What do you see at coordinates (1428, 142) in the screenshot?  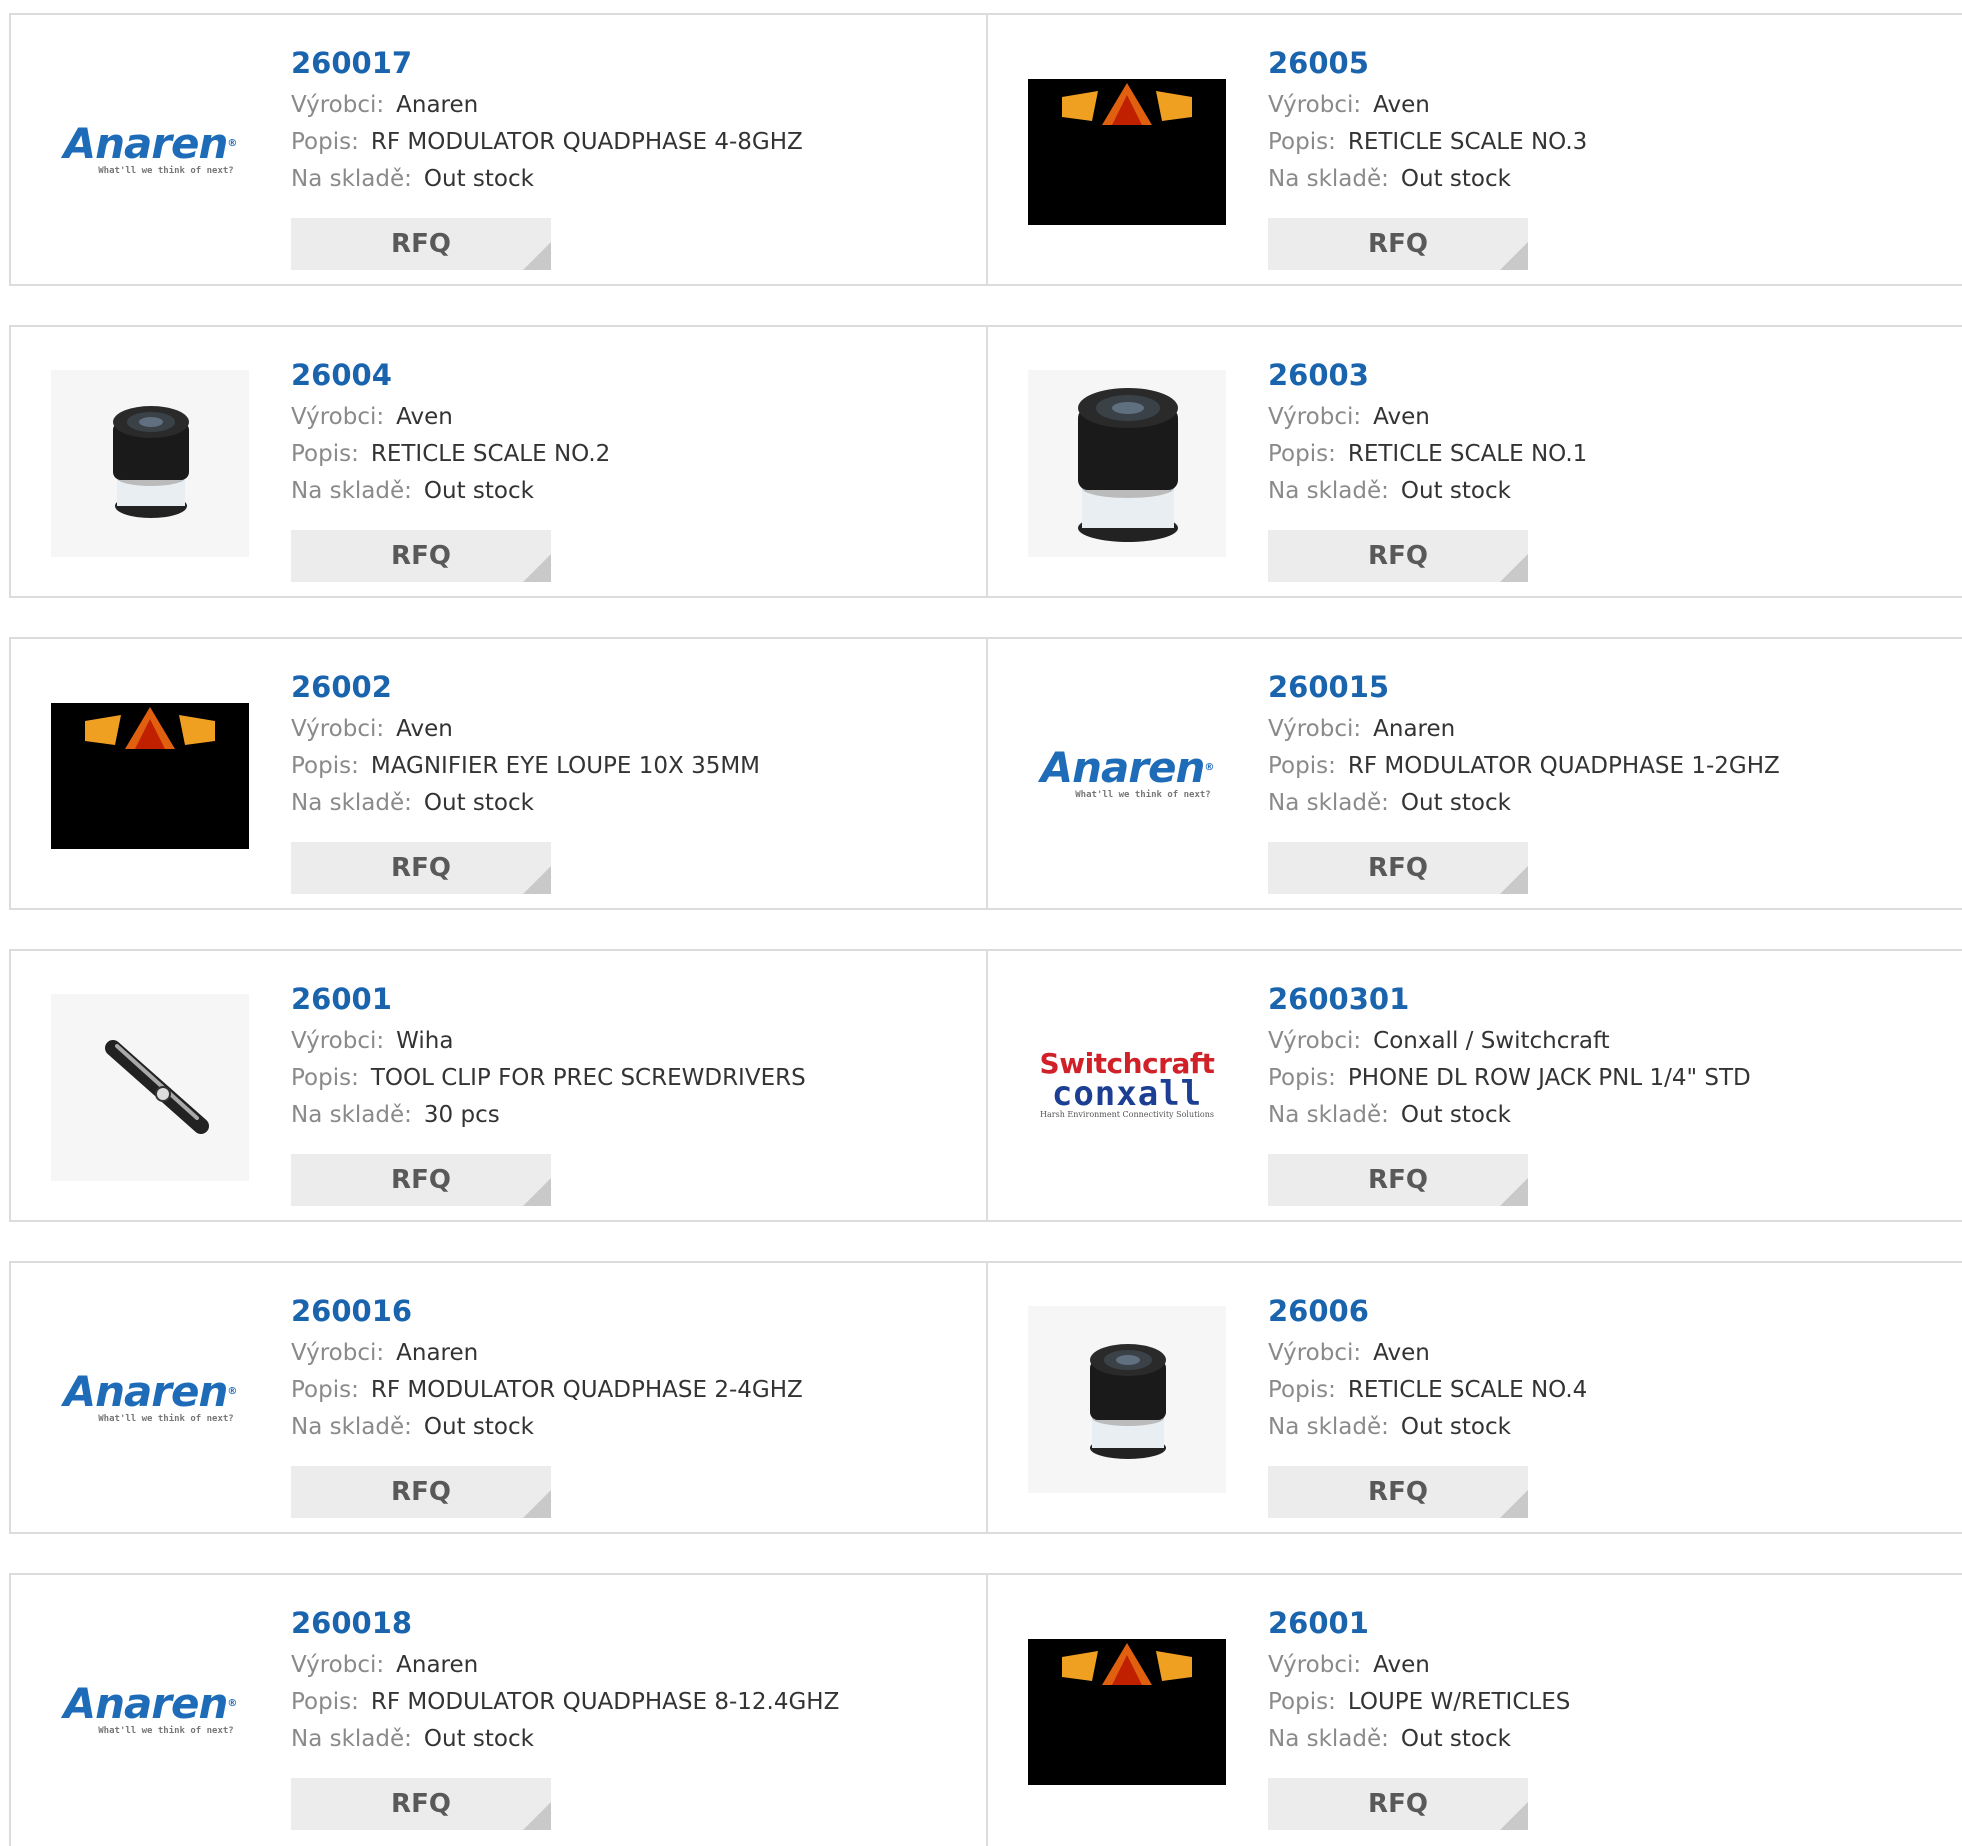 I see `description-line: Popis: RETICLE SCALE NO.3` at bounding box center [1428, 142].